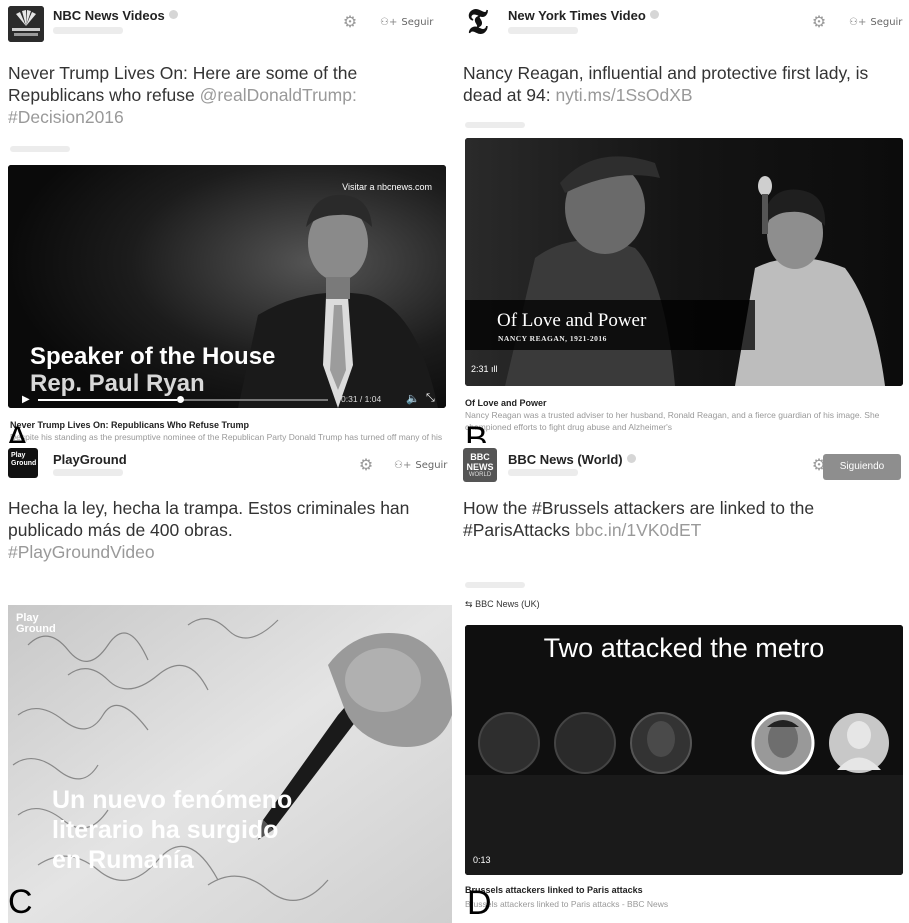  I want to click on account-name: PlayGround, so click(90, 459).